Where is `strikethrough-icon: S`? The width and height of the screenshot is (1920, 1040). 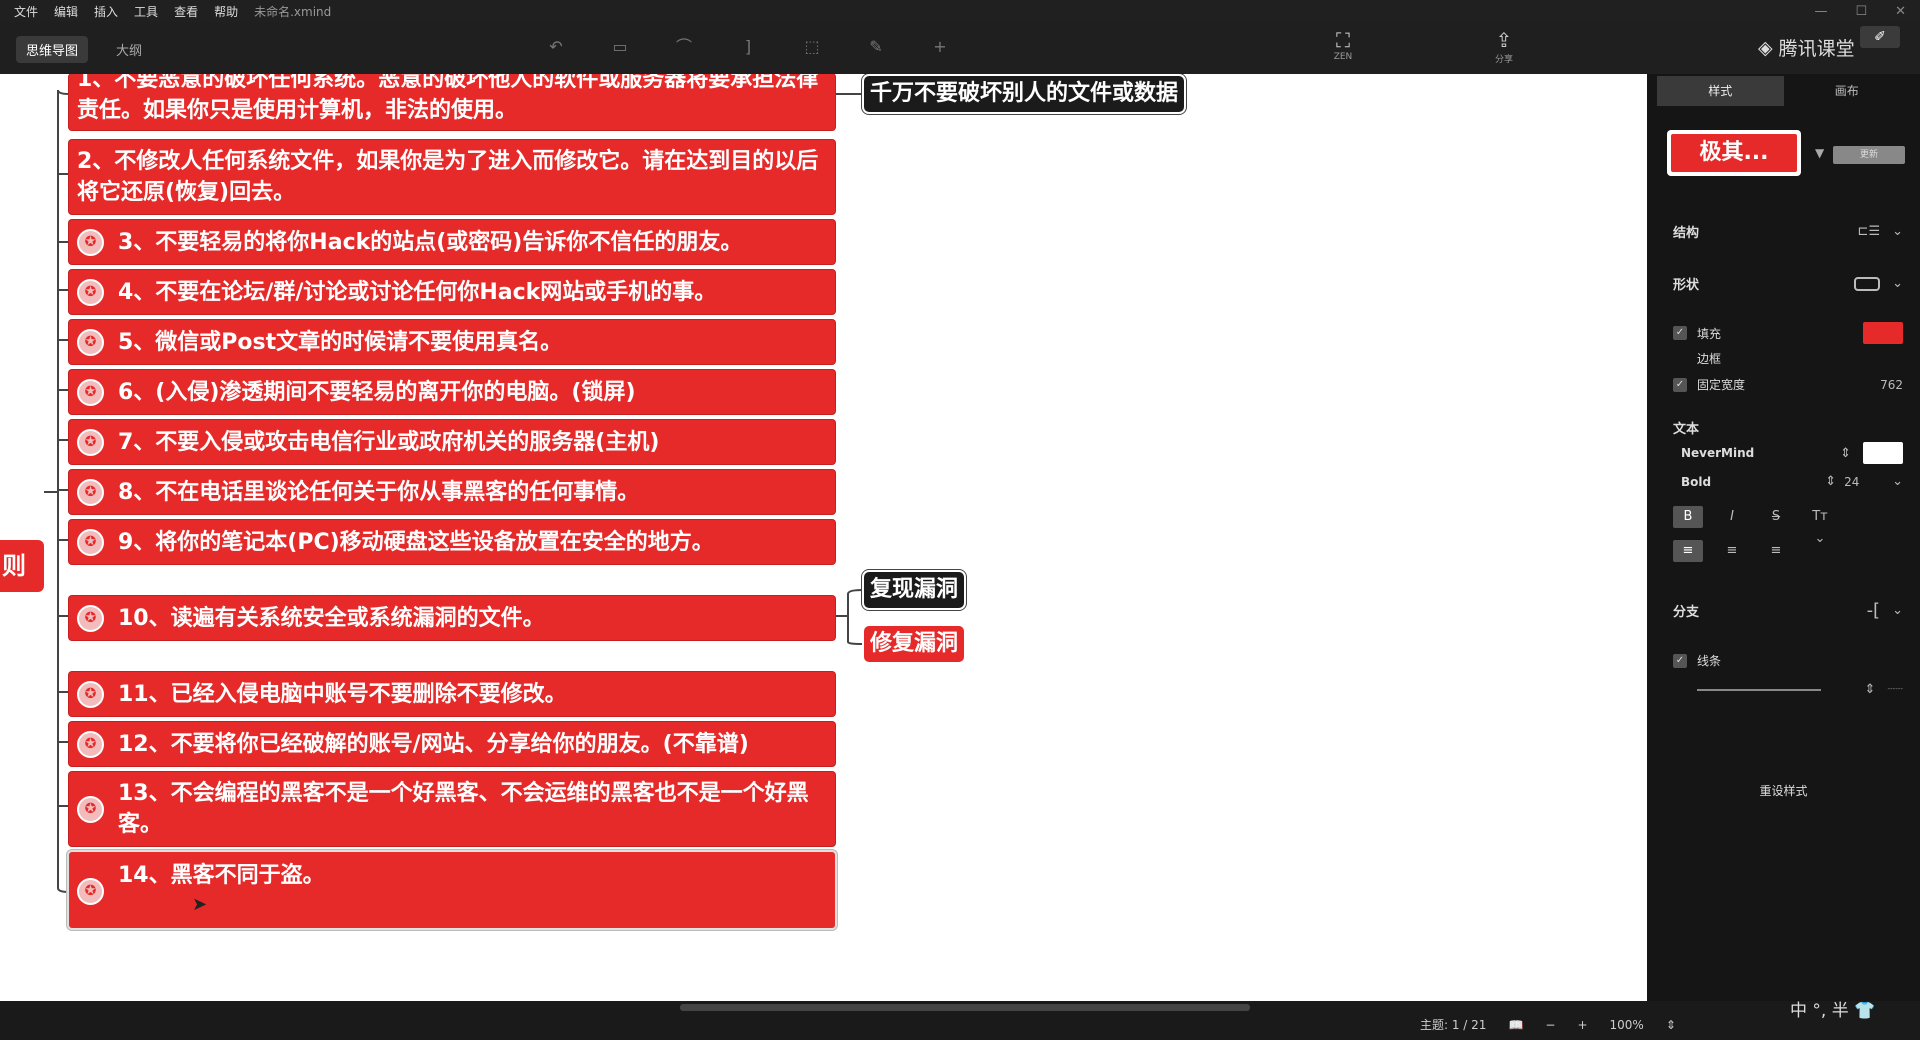
strikethrough-icon: S is located at coordinates (1776, 517).